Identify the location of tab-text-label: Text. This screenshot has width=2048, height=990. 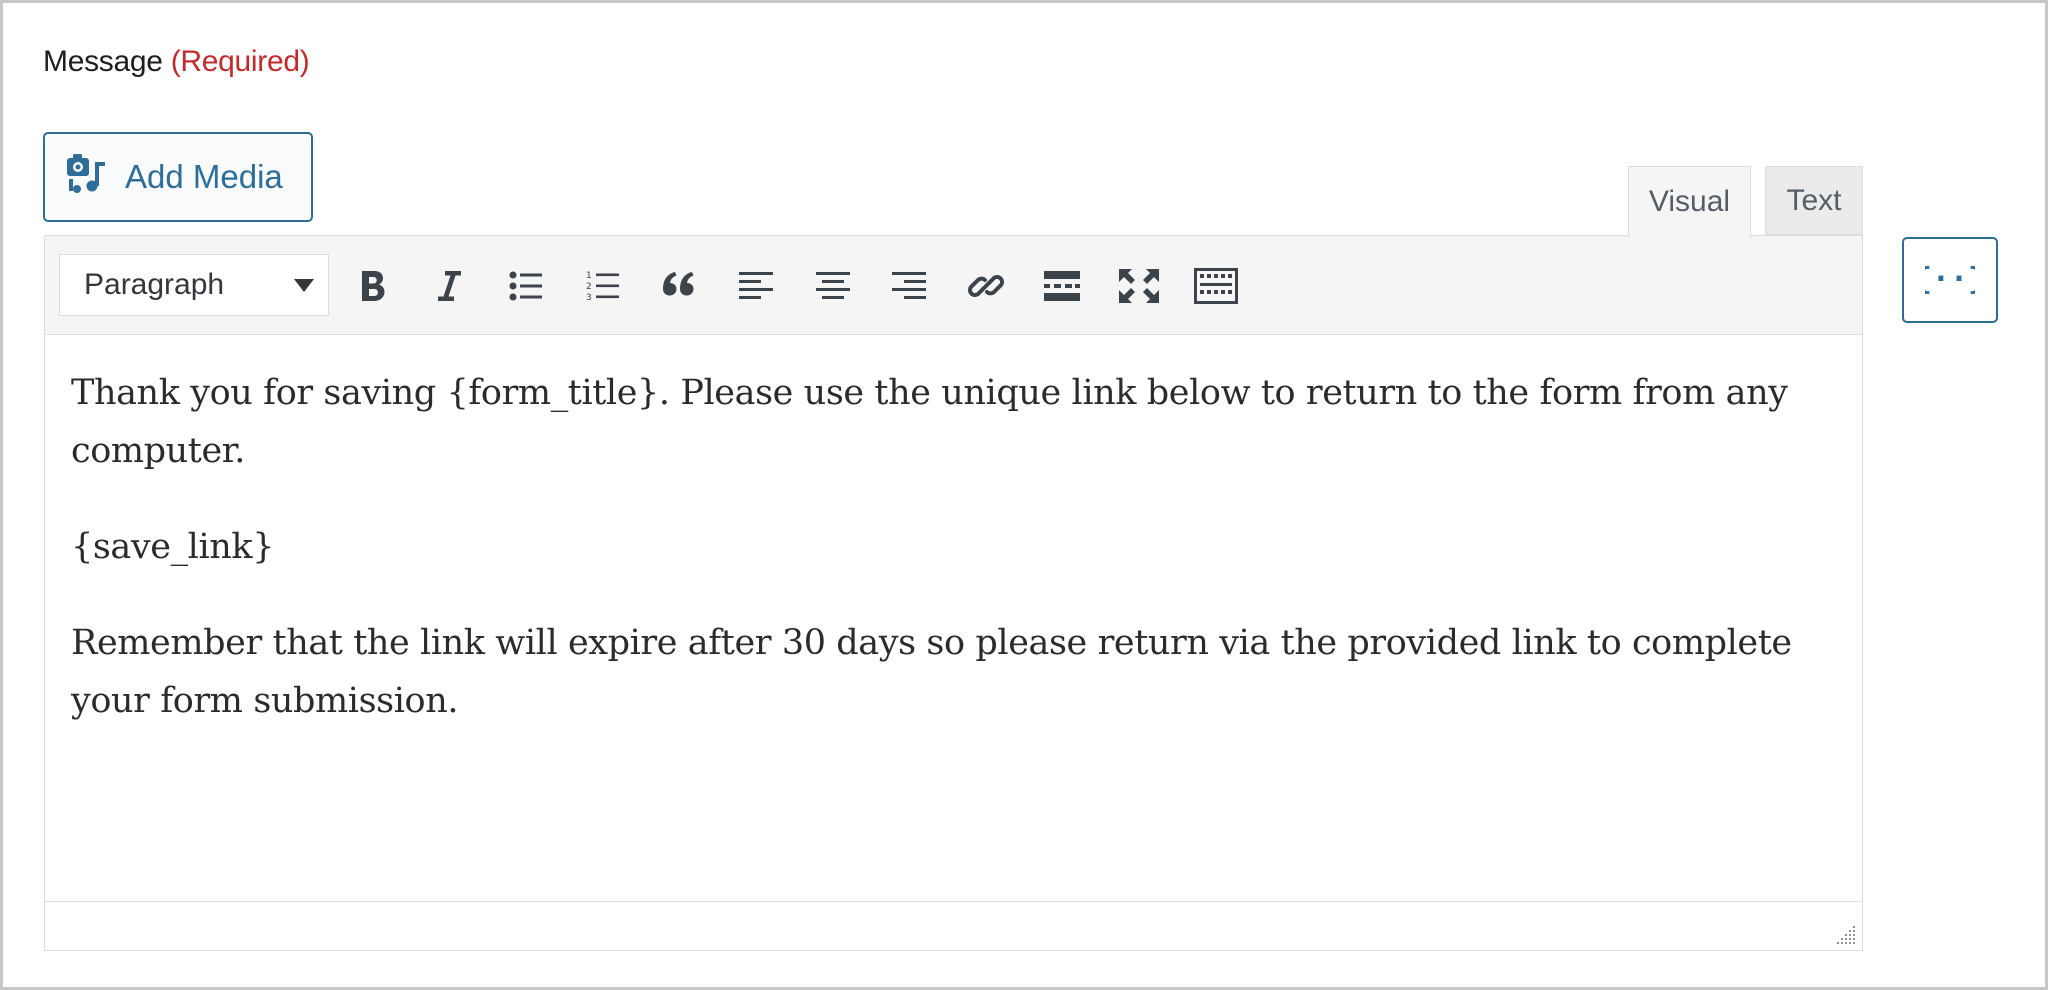
(1814, 200).